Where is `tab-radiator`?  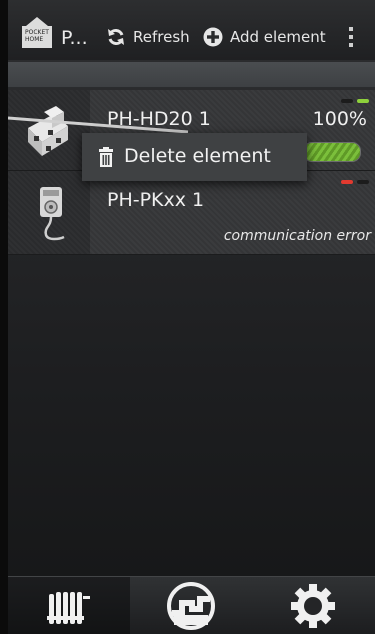
tab-radiator is located at coordinates (69, 605).